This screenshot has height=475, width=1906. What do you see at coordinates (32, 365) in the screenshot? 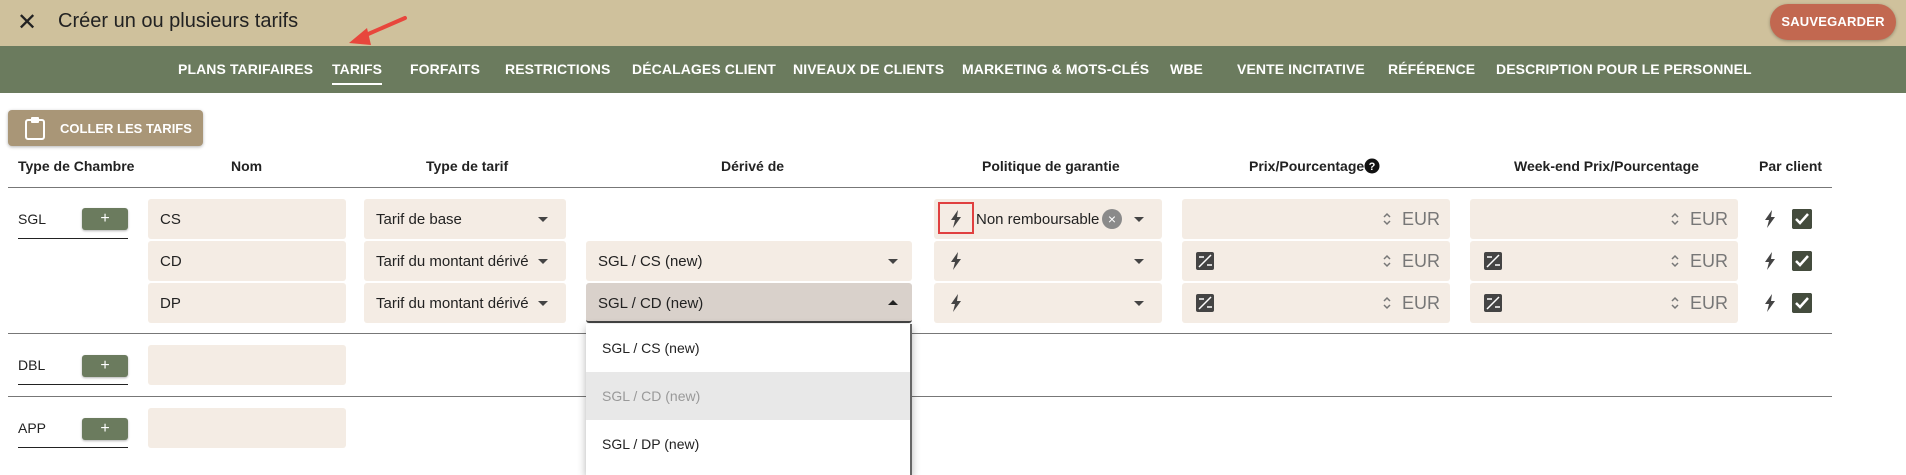
I see `room-label-dbl: DBL` at bounding box center [32, 365].